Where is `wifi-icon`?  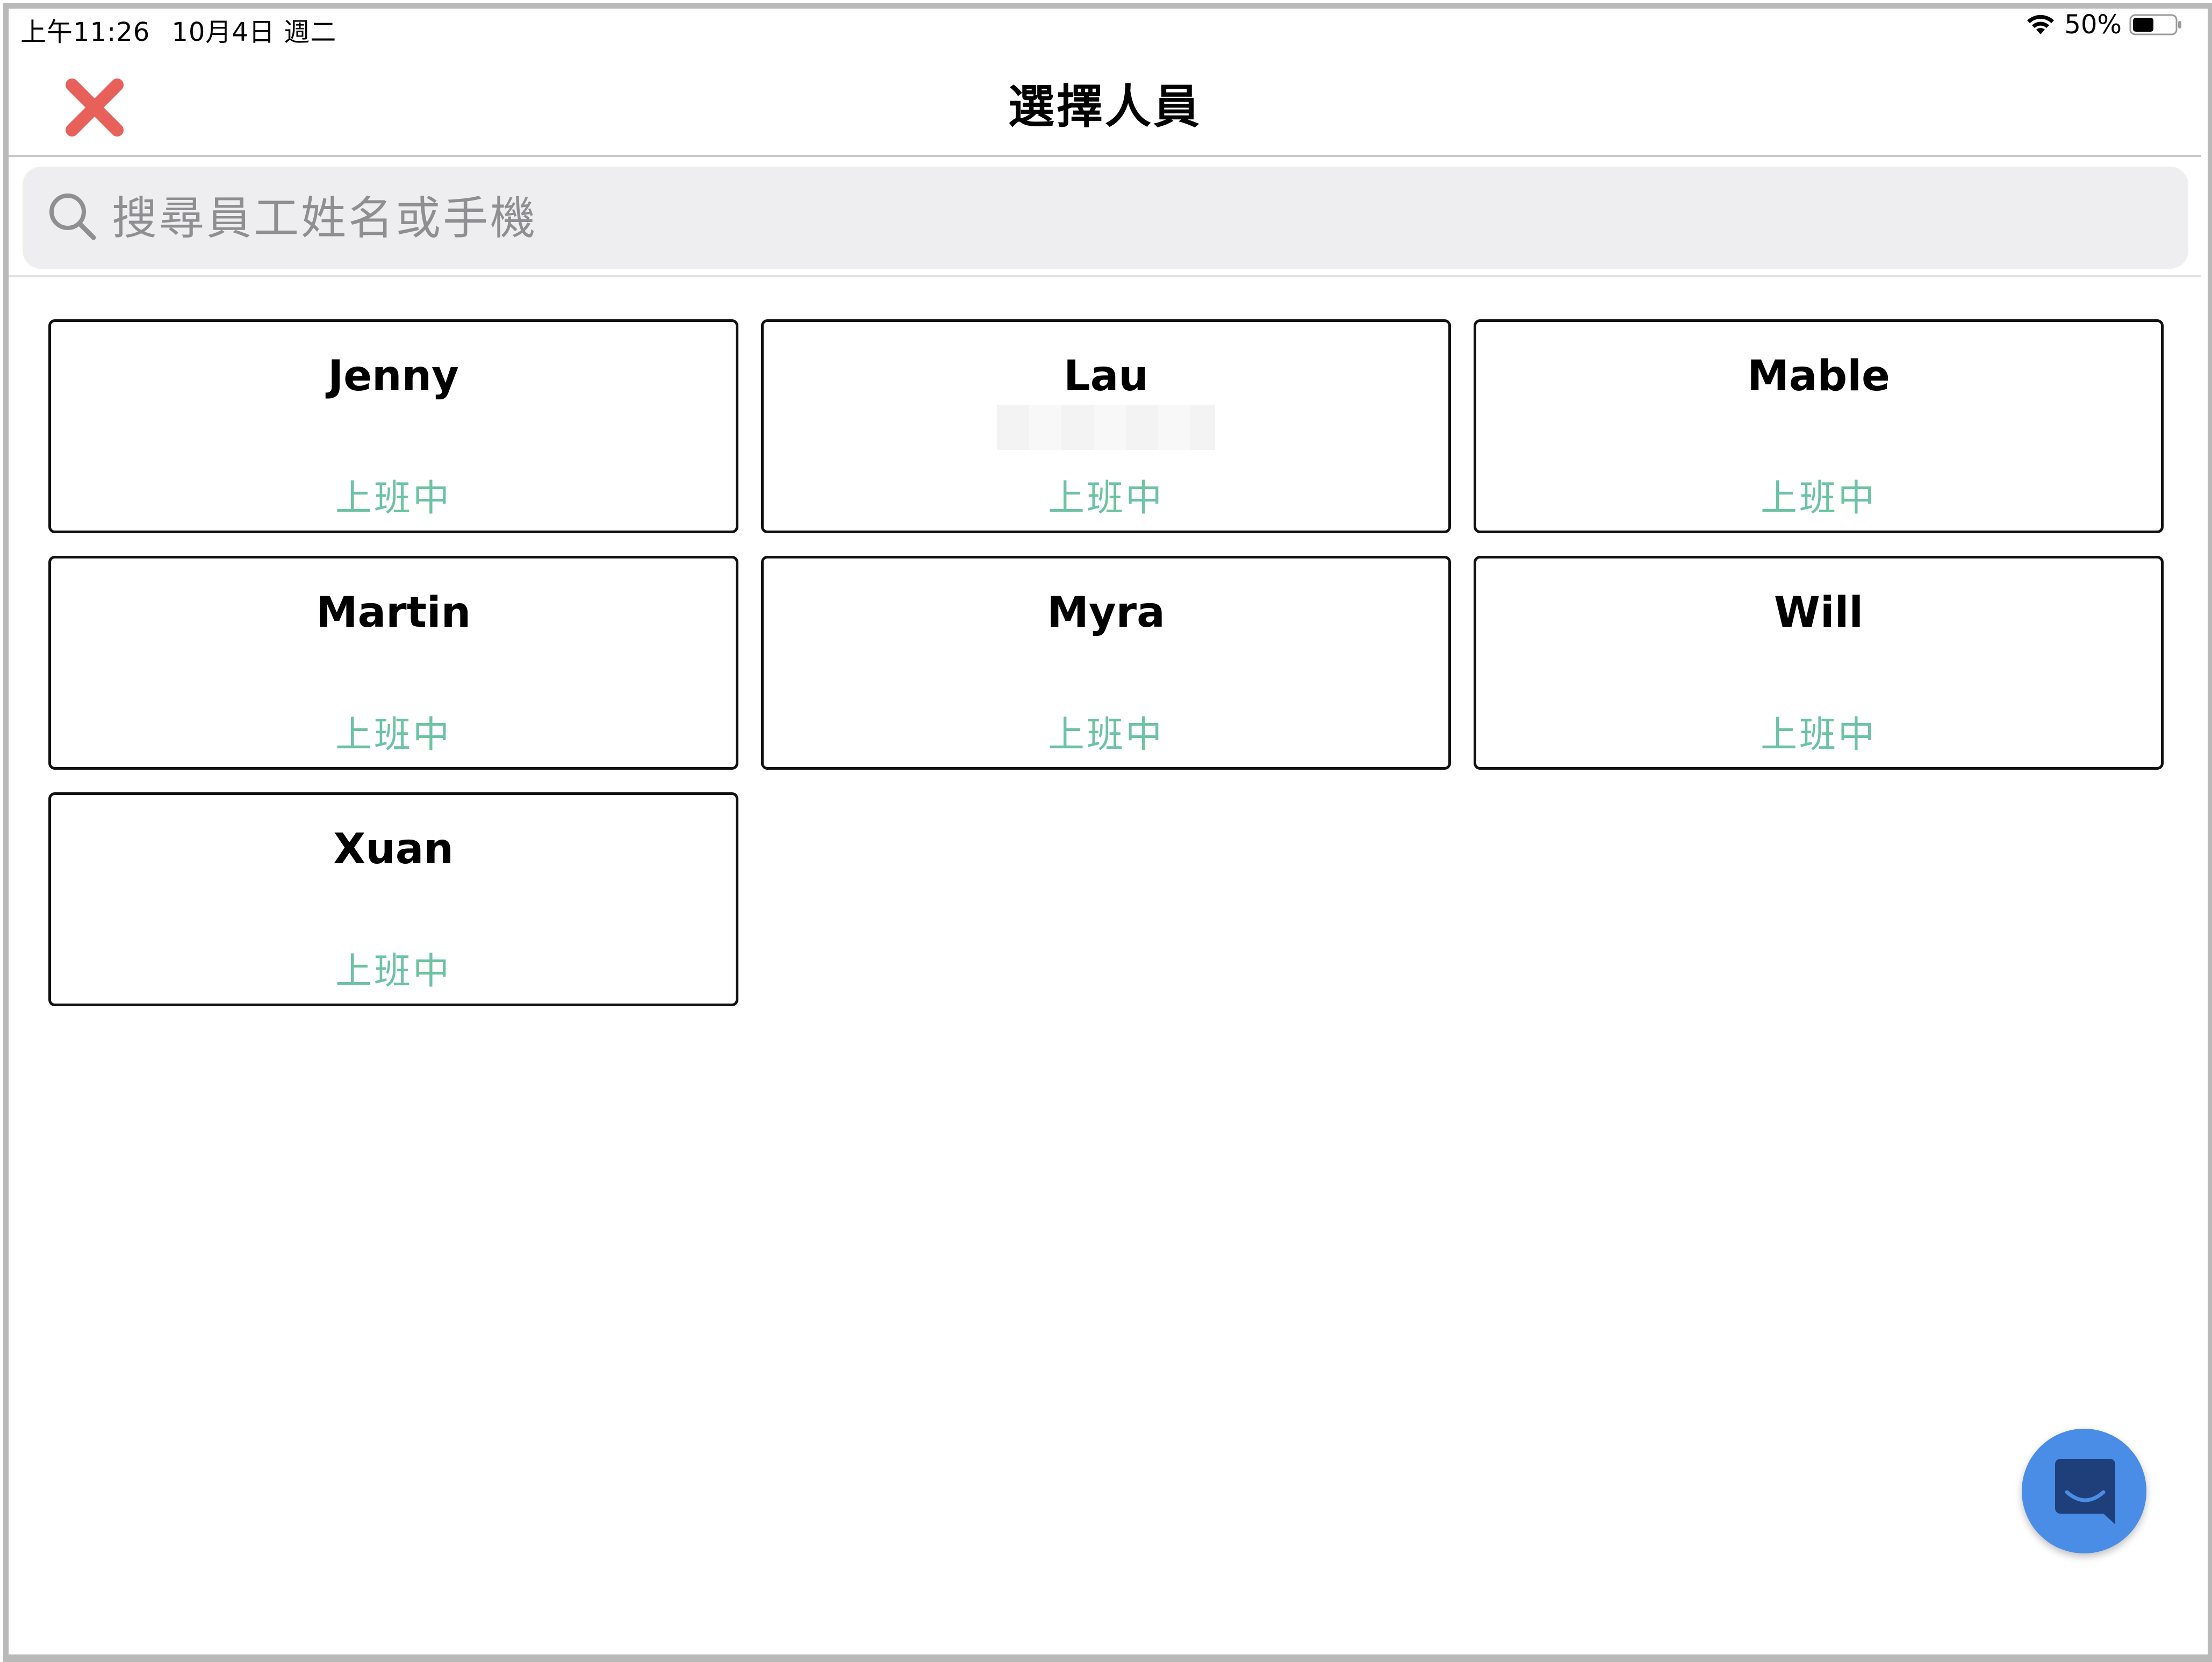
wifi-icon is located at coordinates (2041, 24).